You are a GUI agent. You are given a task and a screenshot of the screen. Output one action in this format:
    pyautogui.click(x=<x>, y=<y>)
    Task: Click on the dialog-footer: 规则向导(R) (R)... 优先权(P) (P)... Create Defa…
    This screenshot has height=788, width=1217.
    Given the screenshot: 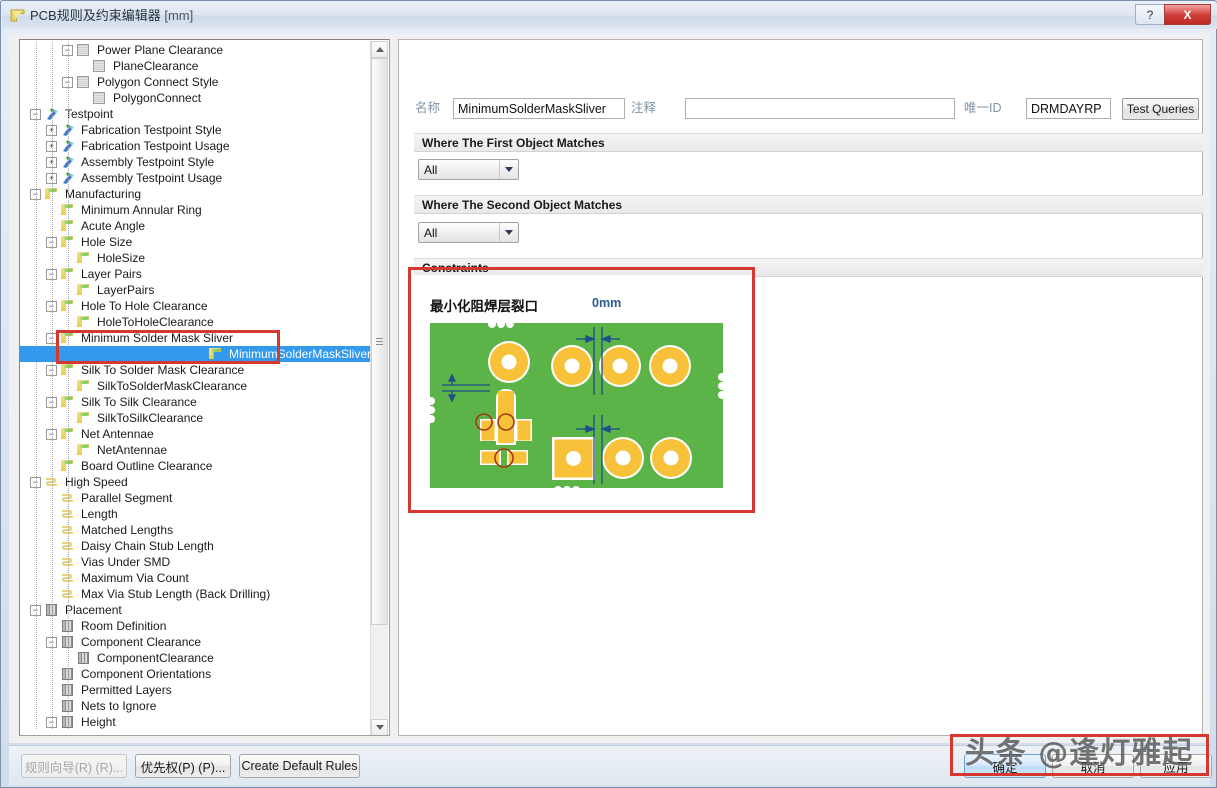 What is the action you would take?
    pyautogui.click(x=610, y=765)
    